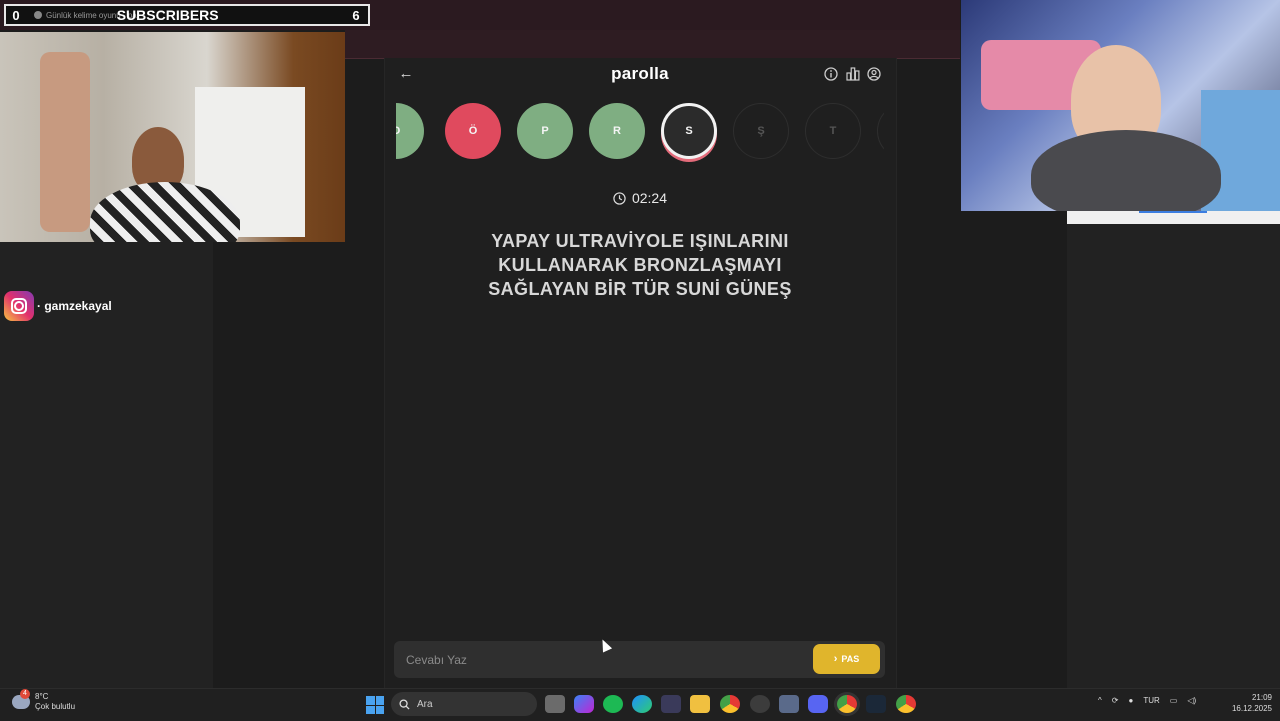 The width and height of the screenshot is (1280, 721). Describe the element at coordinates (1115, 700) in the screenshot. I see `sync-icon: ⟳` at that location.